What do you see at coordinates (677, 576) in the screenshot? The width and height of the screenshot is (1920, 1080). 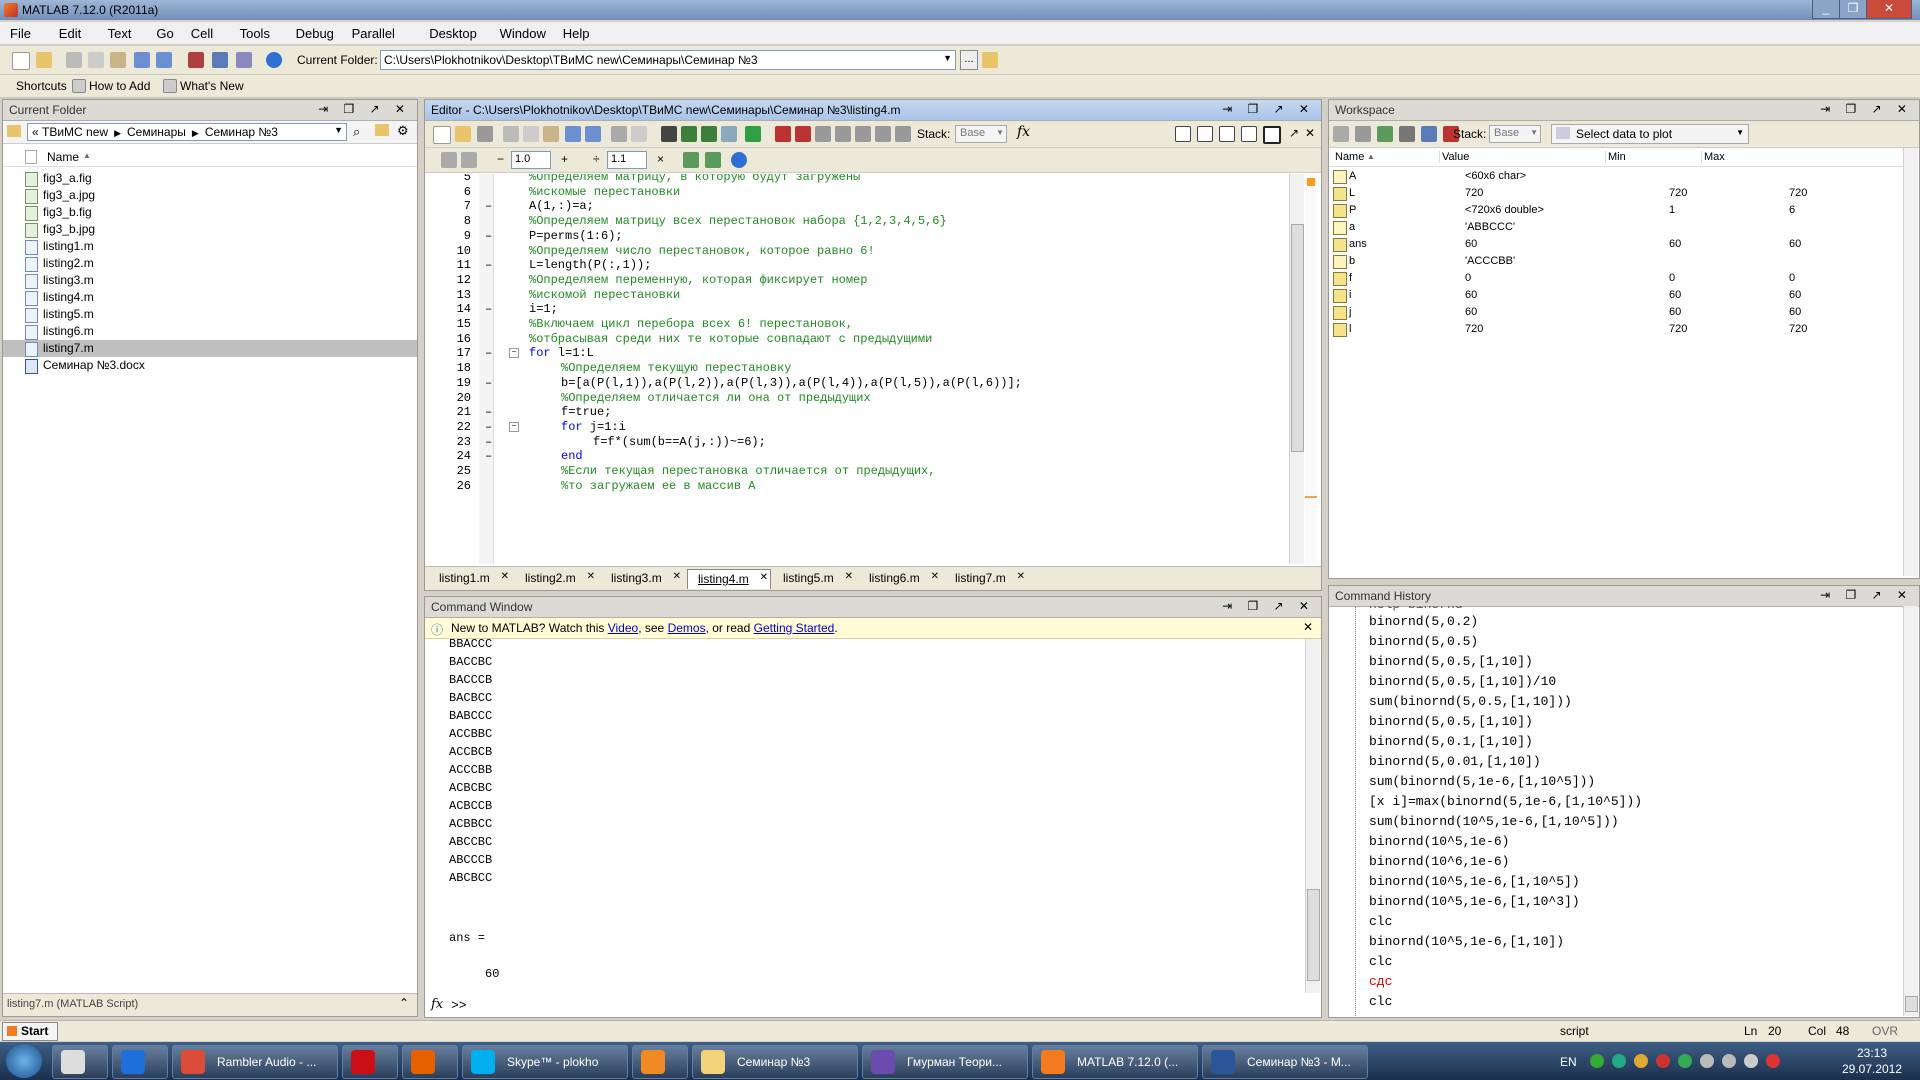 I see `close-tab-icon: ✕` at bounding box center [677, 576].